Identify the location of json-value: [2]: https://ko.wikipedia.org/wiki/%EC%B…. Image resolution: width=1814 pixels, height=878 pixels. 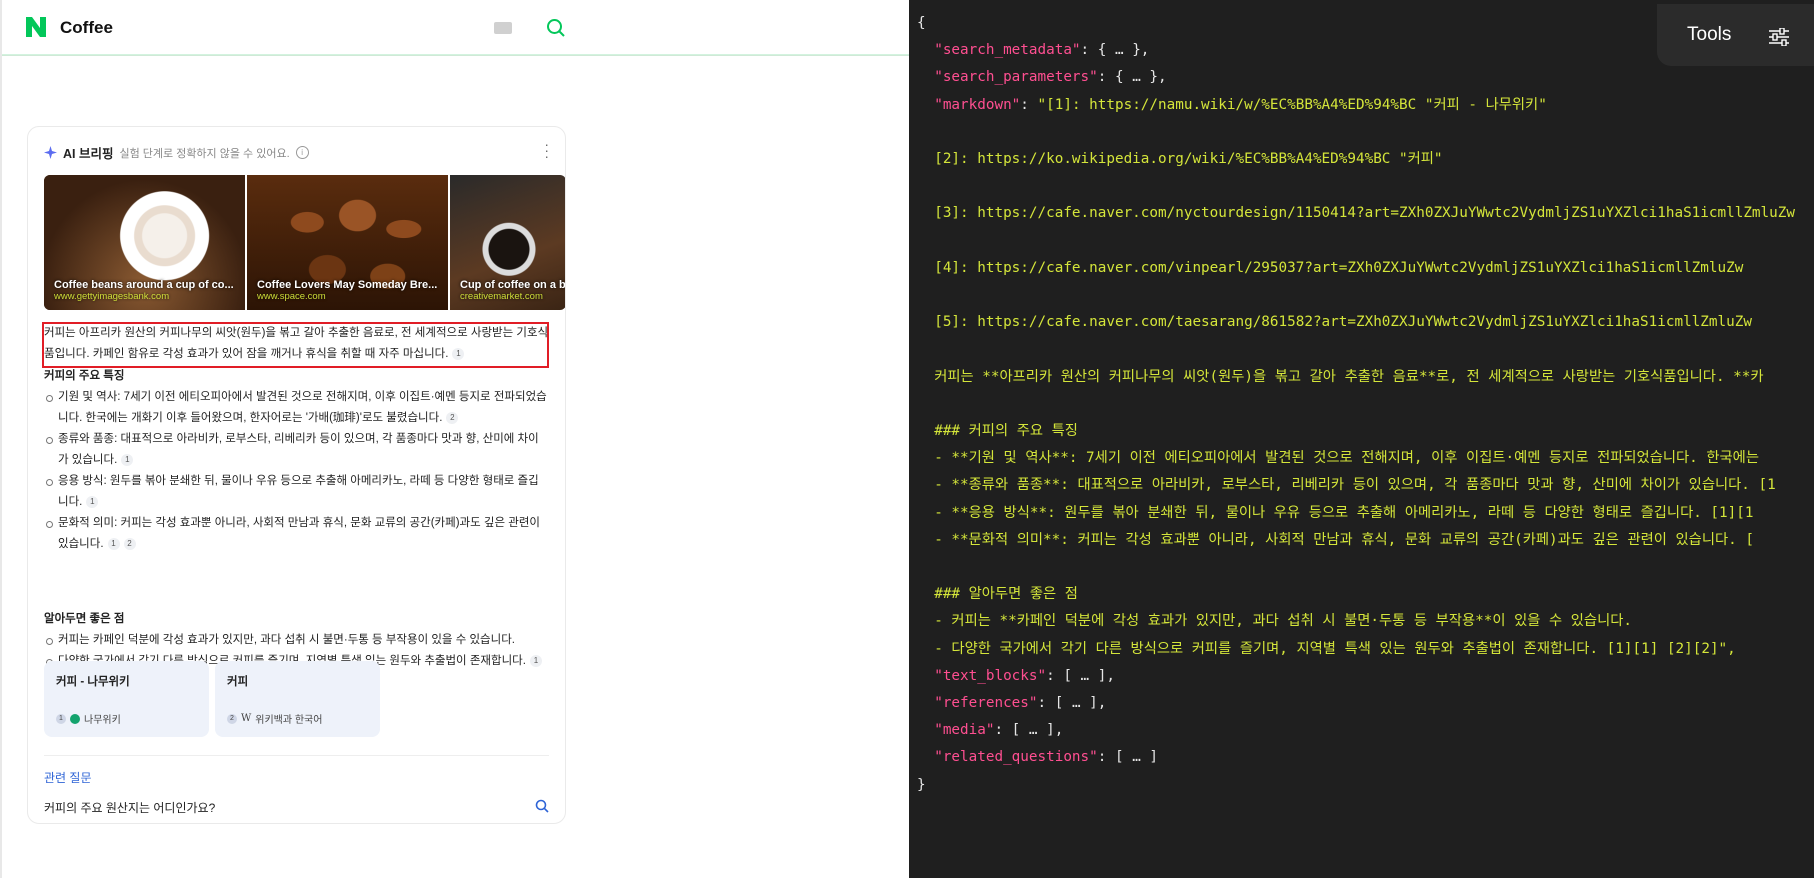
(1180, 159).